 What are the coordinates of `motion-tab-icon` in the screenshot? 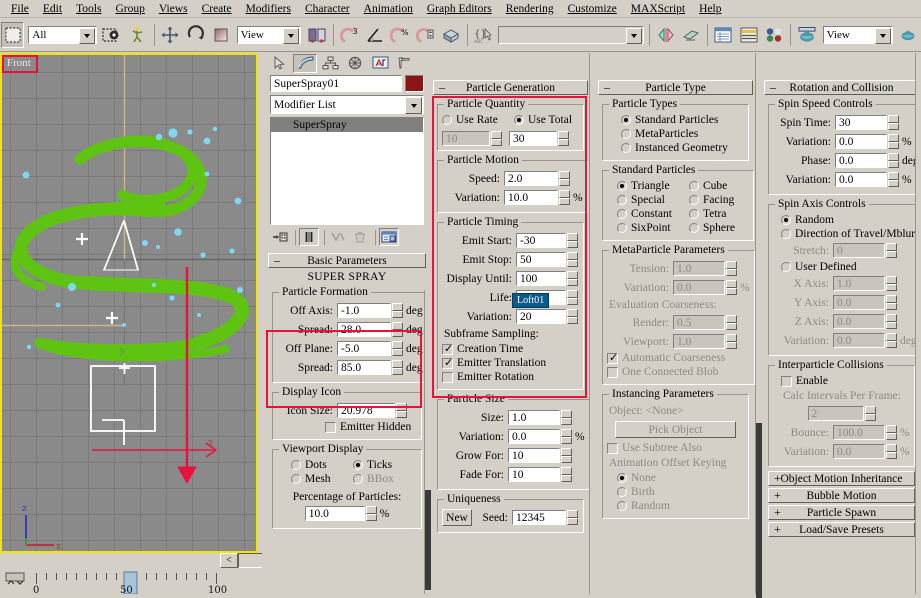 It's located at (355, 63).